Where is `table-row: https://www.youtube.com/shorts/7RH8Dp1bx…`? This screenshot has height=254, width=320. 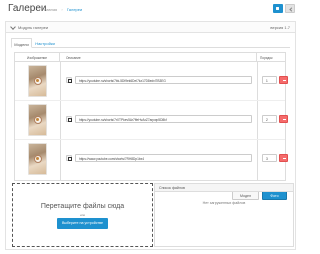 table-row: https://www.youtube.com/shorts/7RH8Dp1bx… is located at coordinates (151, 159).